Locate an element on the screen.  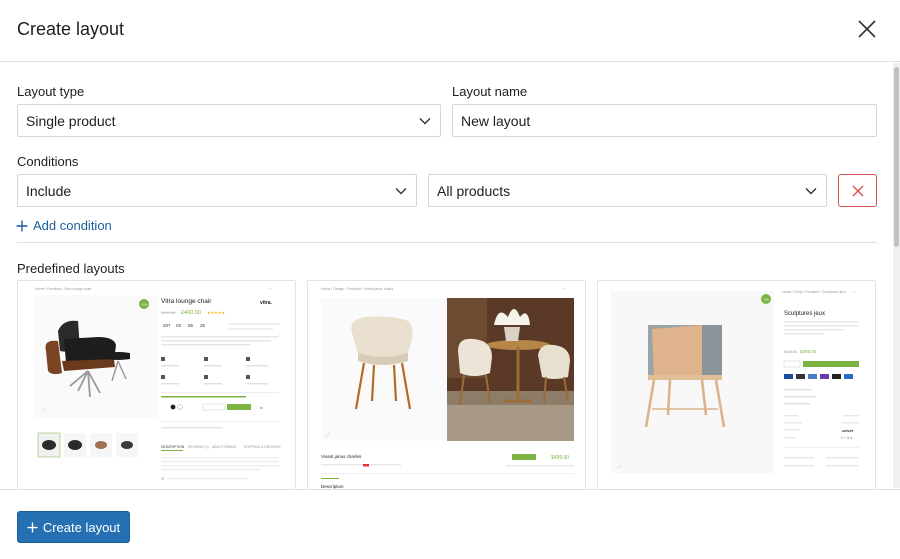
card-brand: zuiver is located at coordinates (848, 430).